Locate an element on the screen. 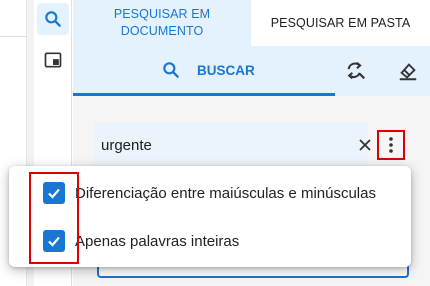 Image resolution: width=430 pixels, height=286 pixels. tab-search-document-label: PESQUISAR EM DOCUMENTO is located at coordinates (162, 22).